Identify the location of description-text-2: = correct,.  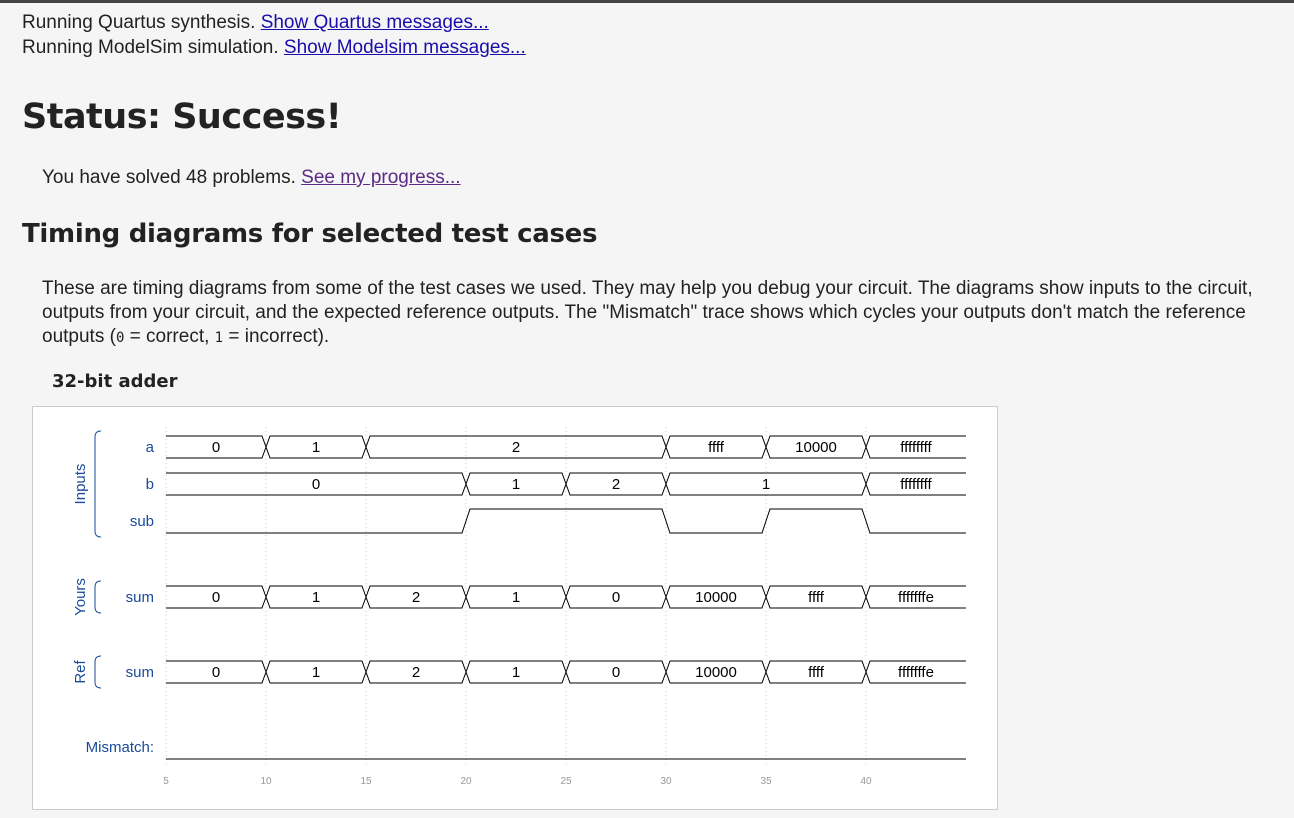
(169, 336).